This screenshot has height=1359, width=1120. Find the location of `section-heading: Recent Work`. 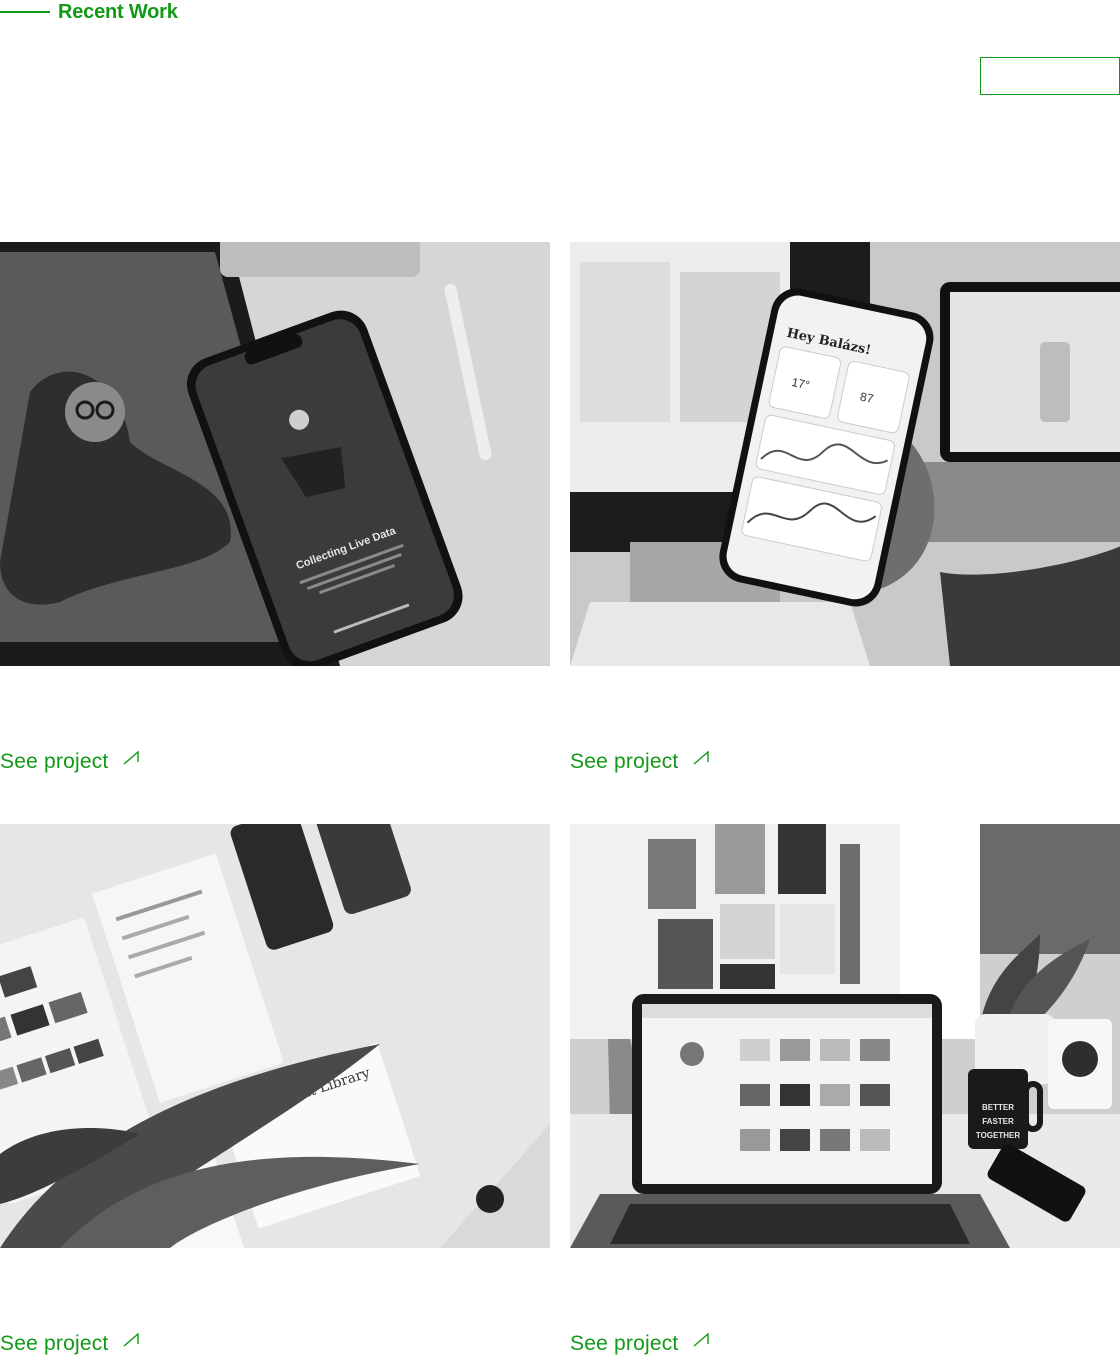

section-heading: Recent Work is located at coordinates (89, 12).